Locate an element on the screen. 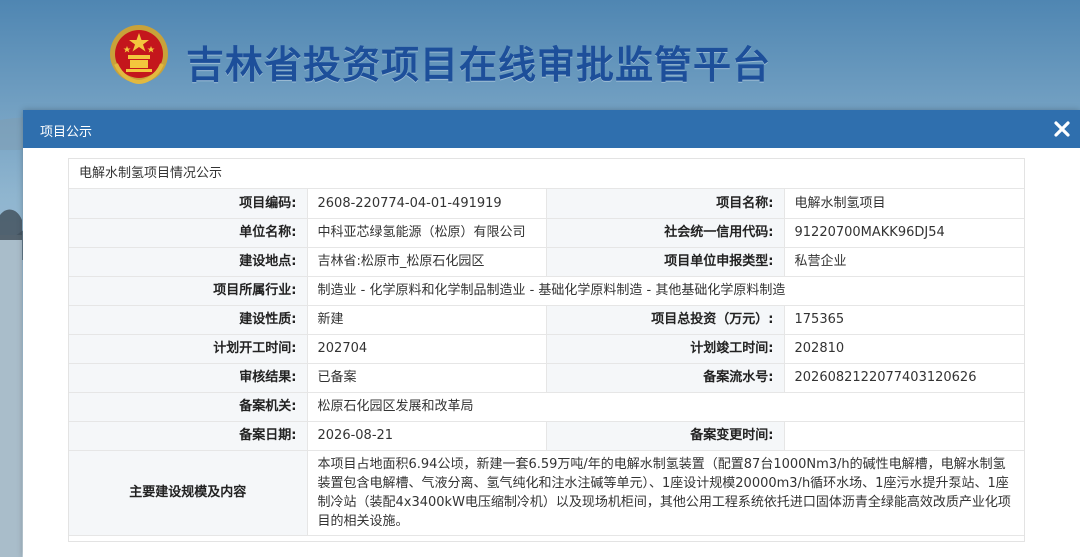 The width and height of the screenshot is (1080, 557). table-row: 备案机关: 松原石化园区发展和改革局 is located at coordinates (546, 406).